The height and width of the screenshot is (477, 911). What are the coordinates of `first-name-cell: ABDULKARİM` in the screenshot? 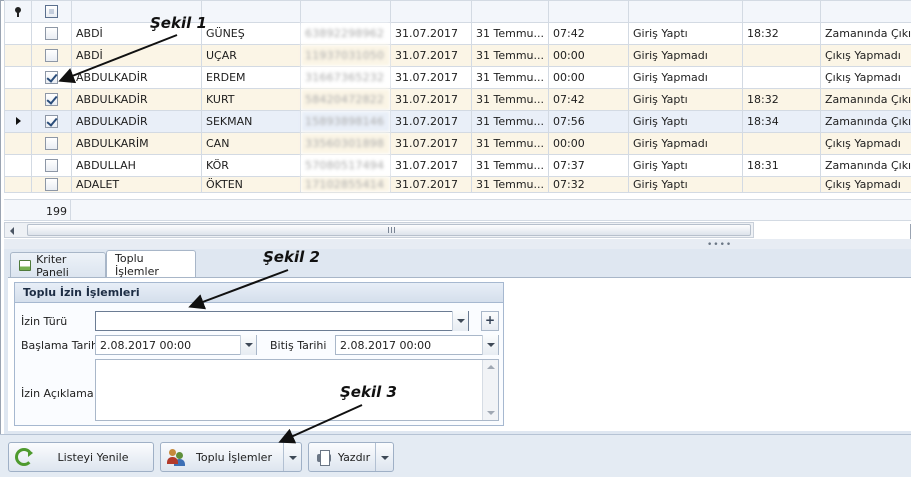 It's located at (136, 143).